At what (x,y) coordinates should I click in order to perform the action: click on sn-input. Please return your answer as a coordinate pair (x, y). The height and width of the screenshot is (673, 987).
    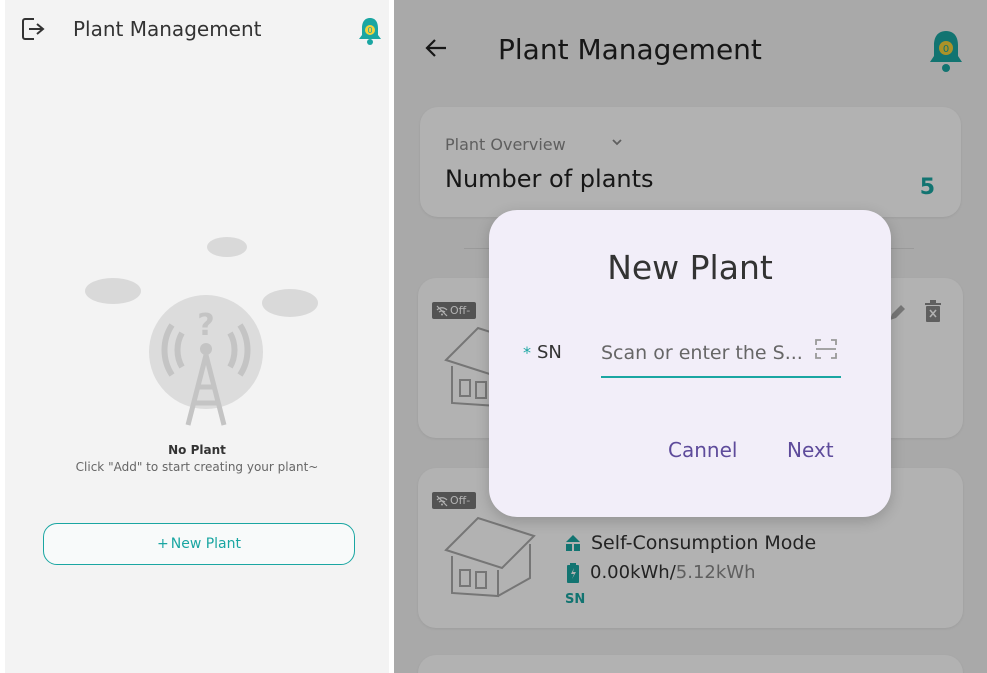
    Looking at the image, I should click on (721, 354).